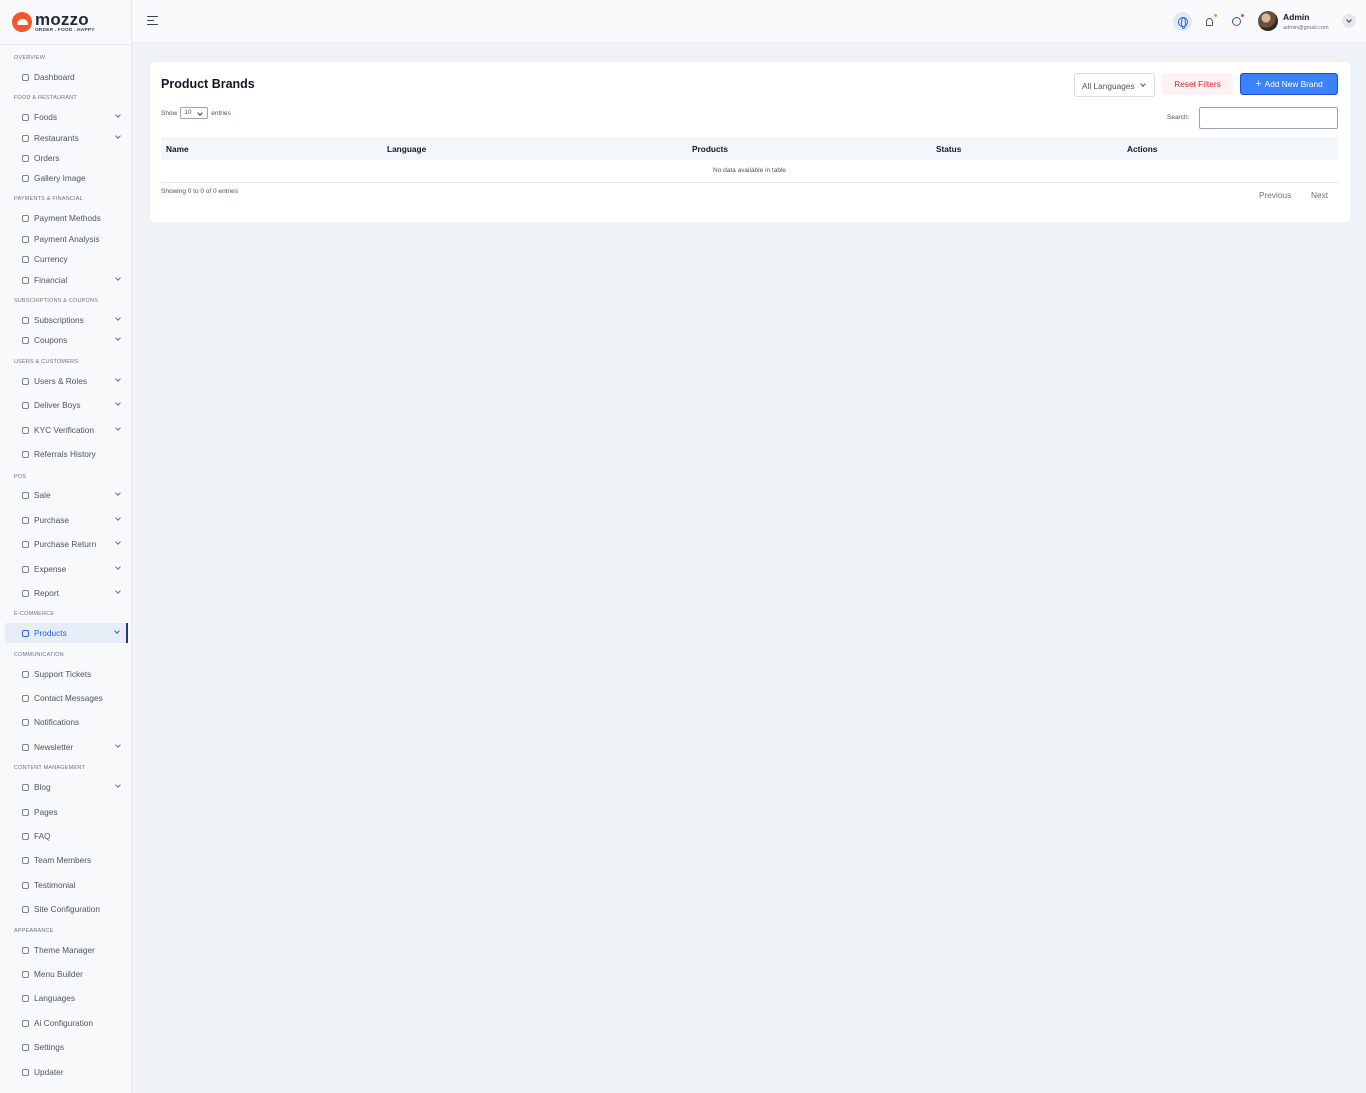 The image size is (1366, 1093). What do you see at coordinates (25, 239) in the screenshot?
I see `analysis-icon` at bounding box center [25, 239].